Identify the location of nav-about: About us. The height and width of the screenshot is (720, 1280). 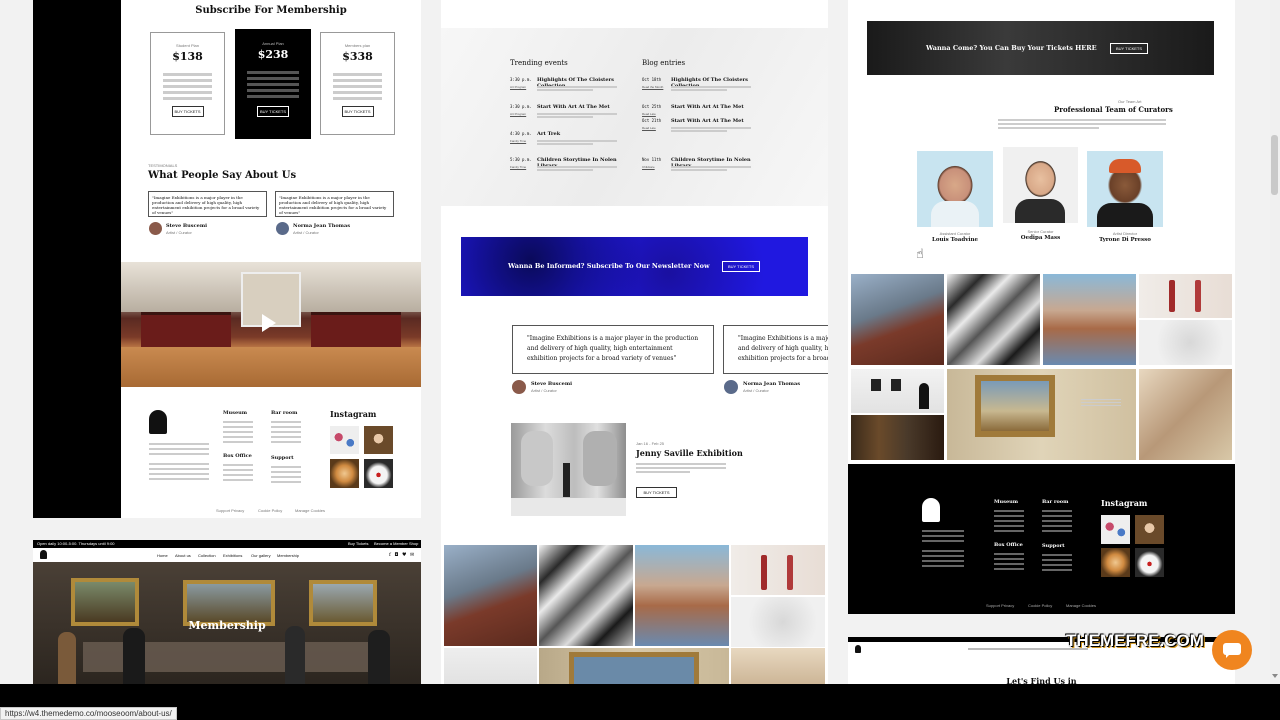
(183, 555).